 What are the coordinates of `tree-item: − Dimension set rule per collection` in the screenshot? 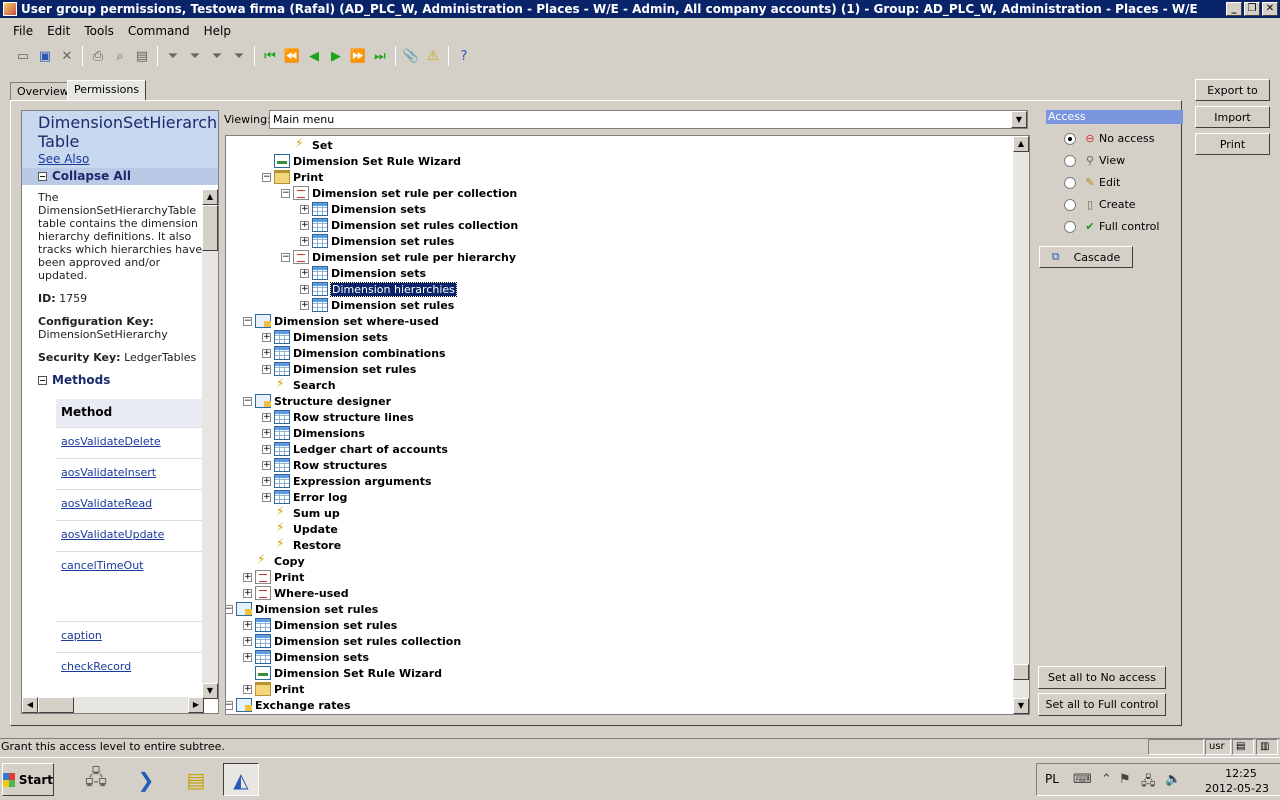 It's located at (399, 193).